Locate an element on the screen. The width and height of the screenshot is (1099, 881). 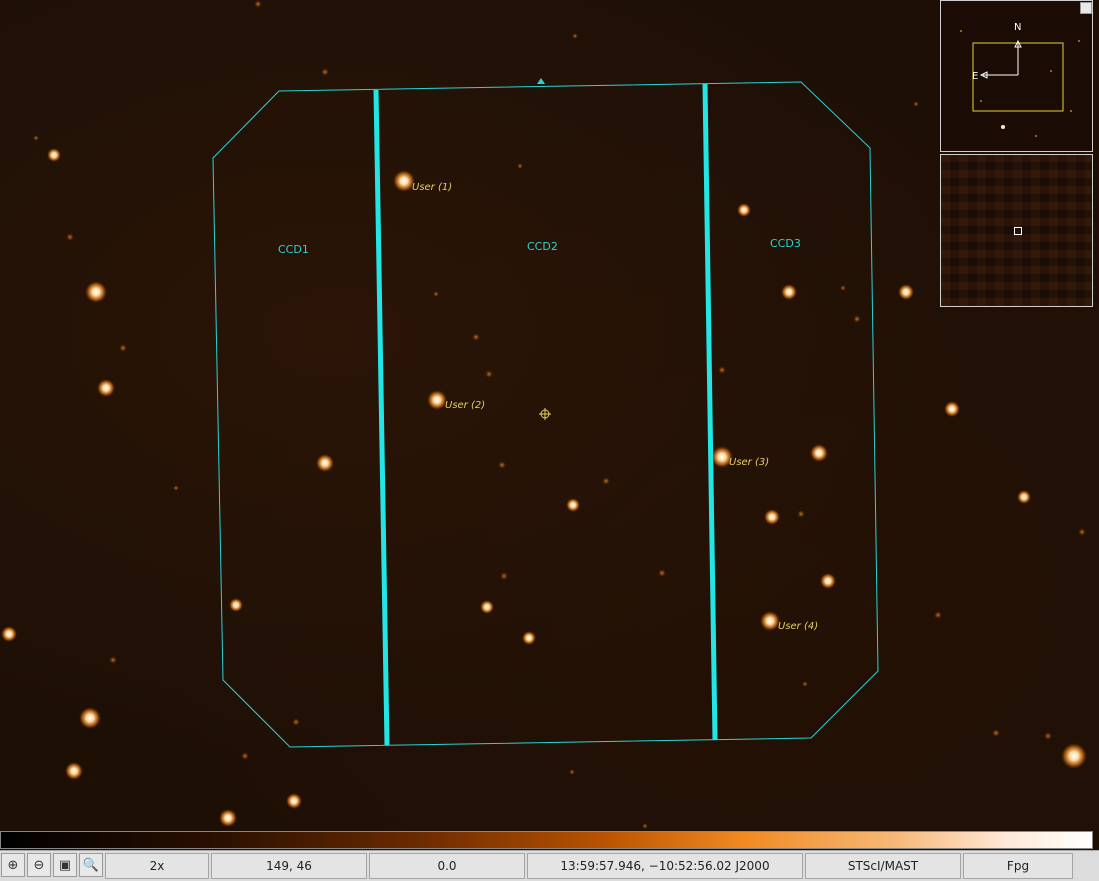
pixel-coordinates: 149, 46 is located at coordinates (289, 866).